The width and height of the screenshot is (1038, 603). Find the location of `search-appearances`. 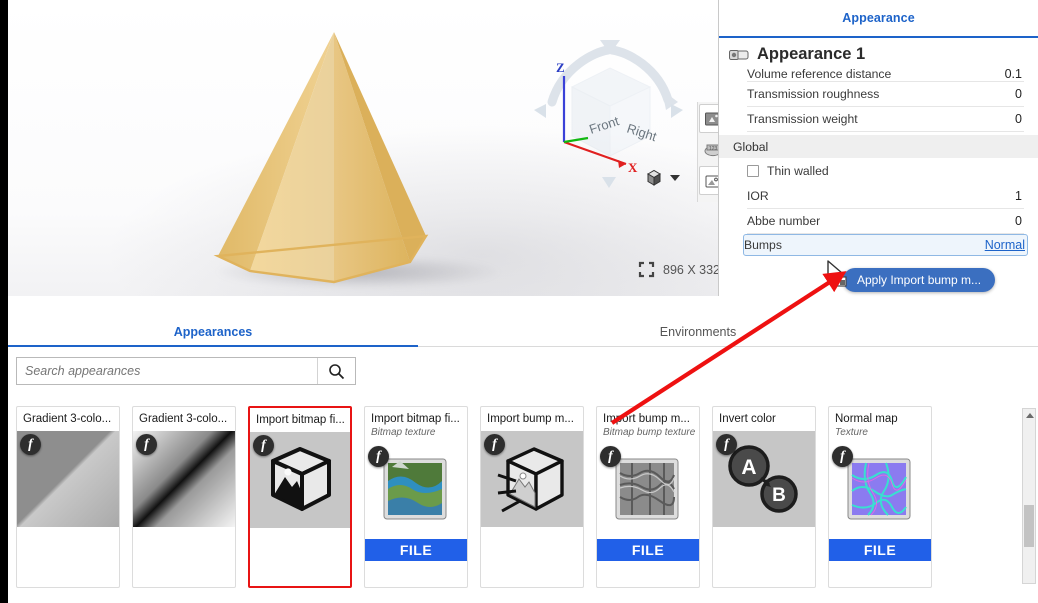

search-appearances is located at coordinates (186, 371).